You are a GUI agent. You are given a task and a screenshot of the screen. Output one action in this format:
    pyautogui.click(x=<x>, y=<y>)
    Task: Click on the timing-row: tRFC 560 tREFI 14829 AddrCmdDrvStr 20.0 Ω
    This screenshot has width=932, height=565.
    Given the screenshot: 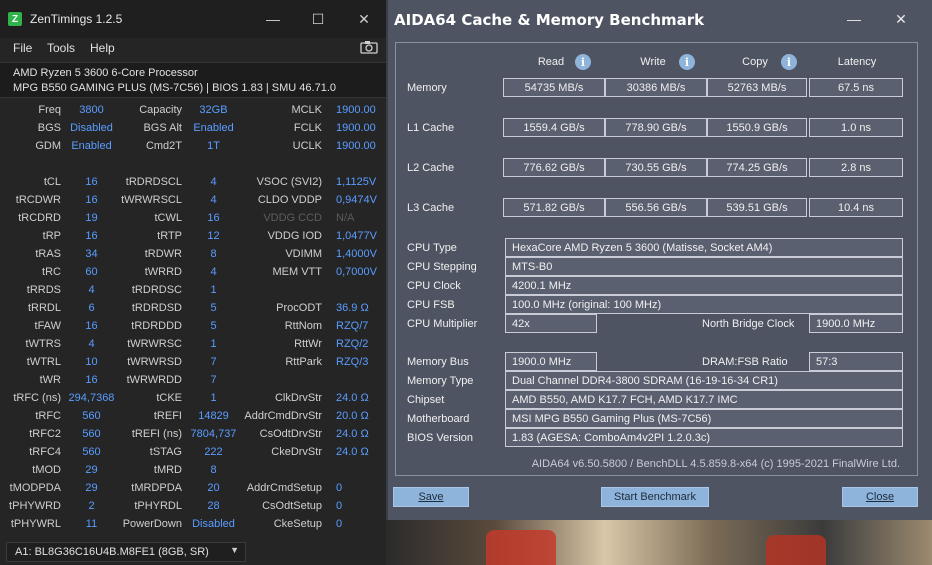 What is the action you would take?
    pyautogui.click(x=193, y=419)
    